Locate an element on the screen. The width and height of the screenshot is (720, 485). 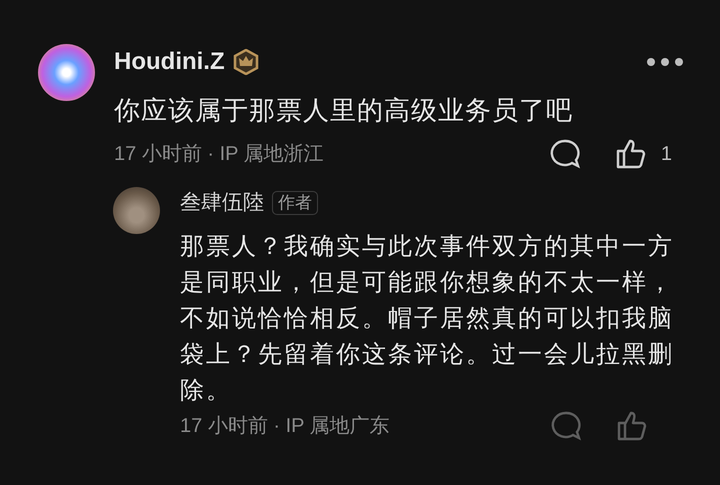
comment-icon is located at coordinates (564, 154).